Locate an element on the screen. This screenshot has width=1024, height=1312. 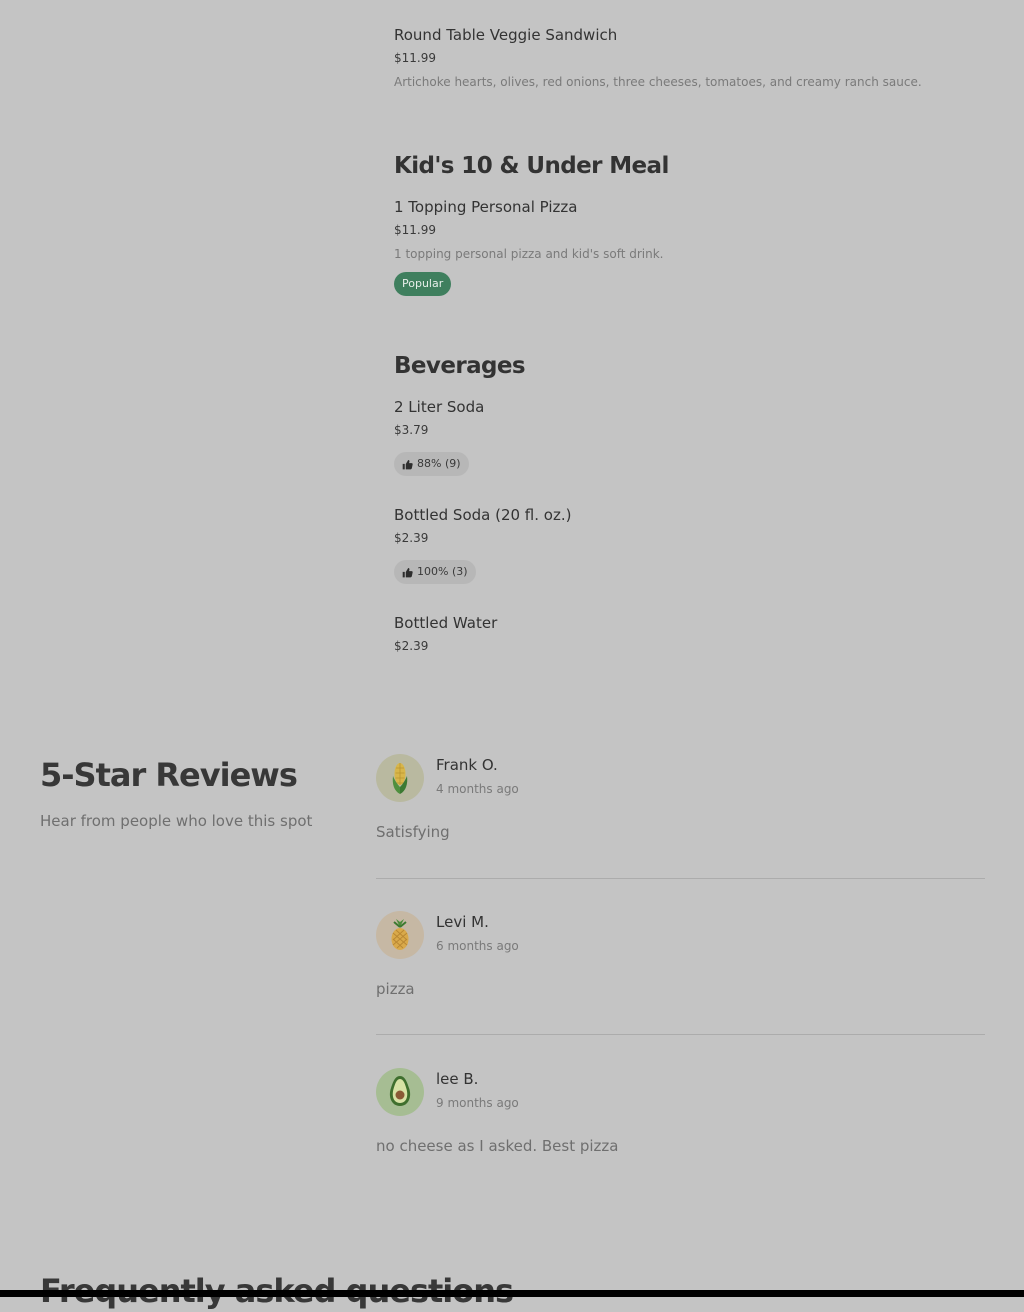
avocado-icon is located at coordinates (400, 1092).